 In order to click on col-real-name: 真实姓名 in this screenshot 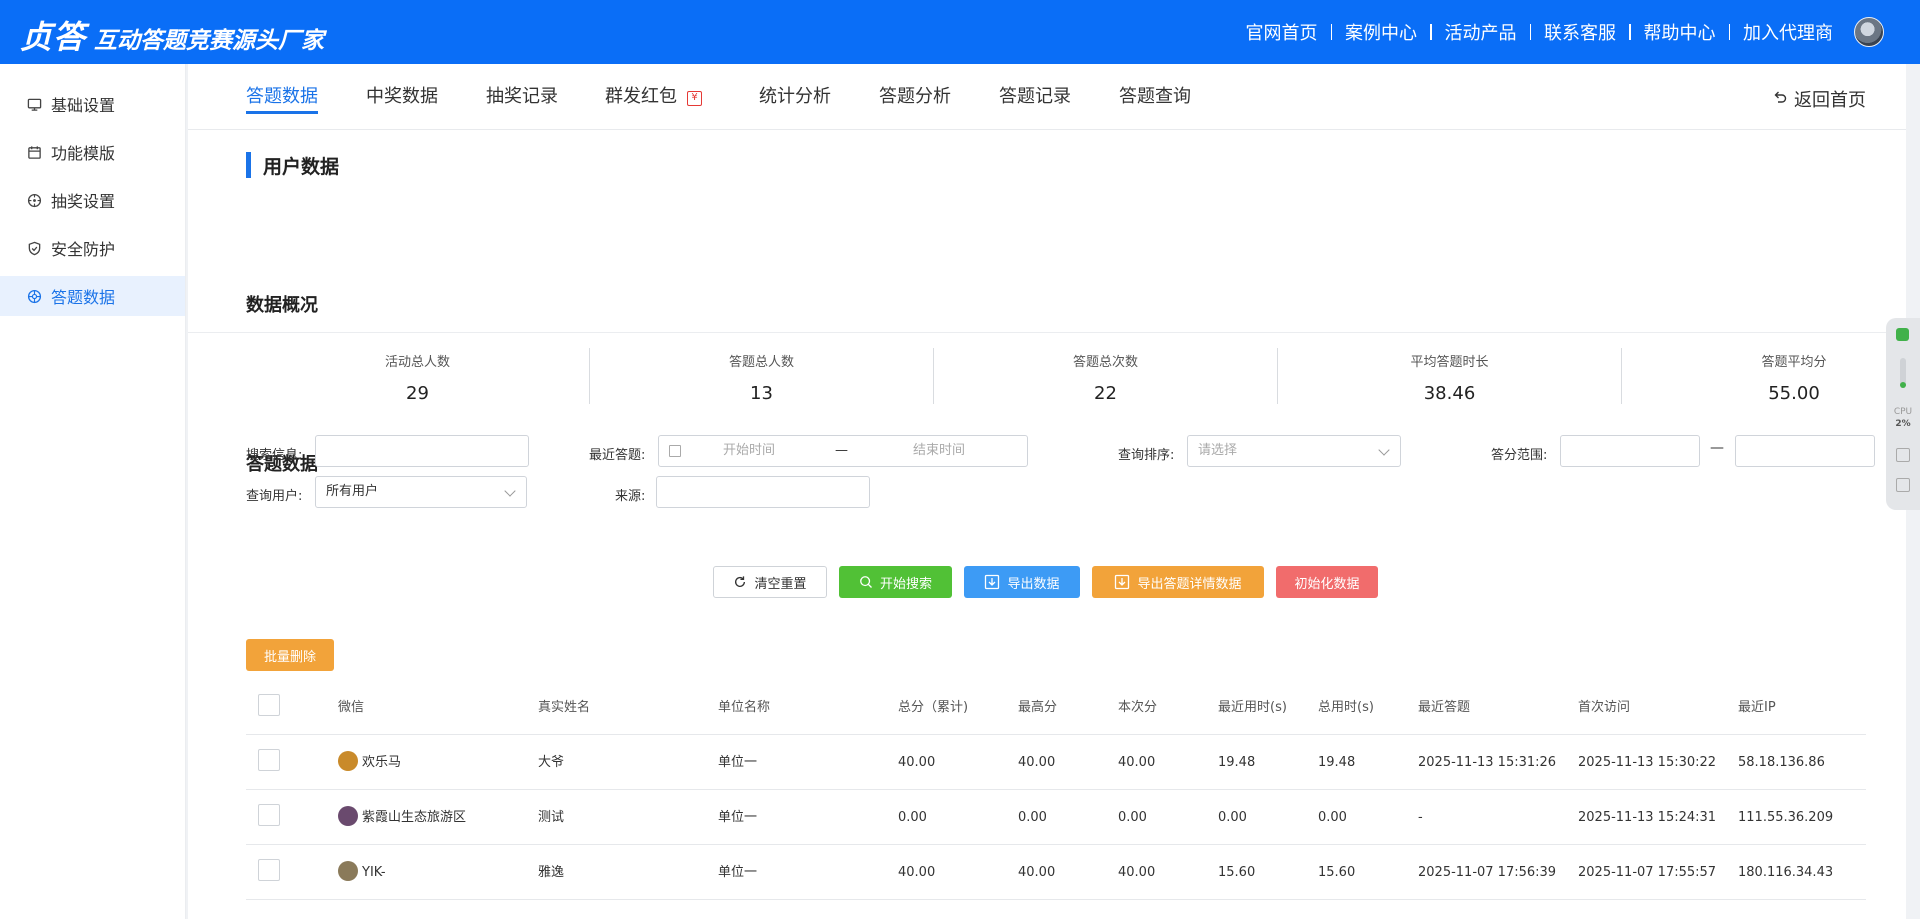, I will do `click(564, 707)`.